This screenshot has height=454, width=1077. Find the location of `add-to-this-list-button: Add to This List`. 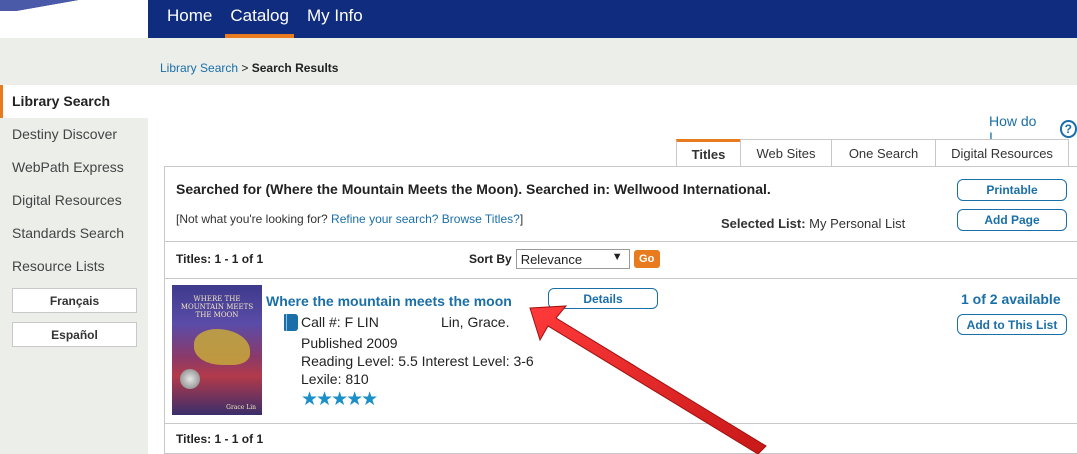

add-to-this-list-button: Add to This List is located at coordinates (1012, 324).